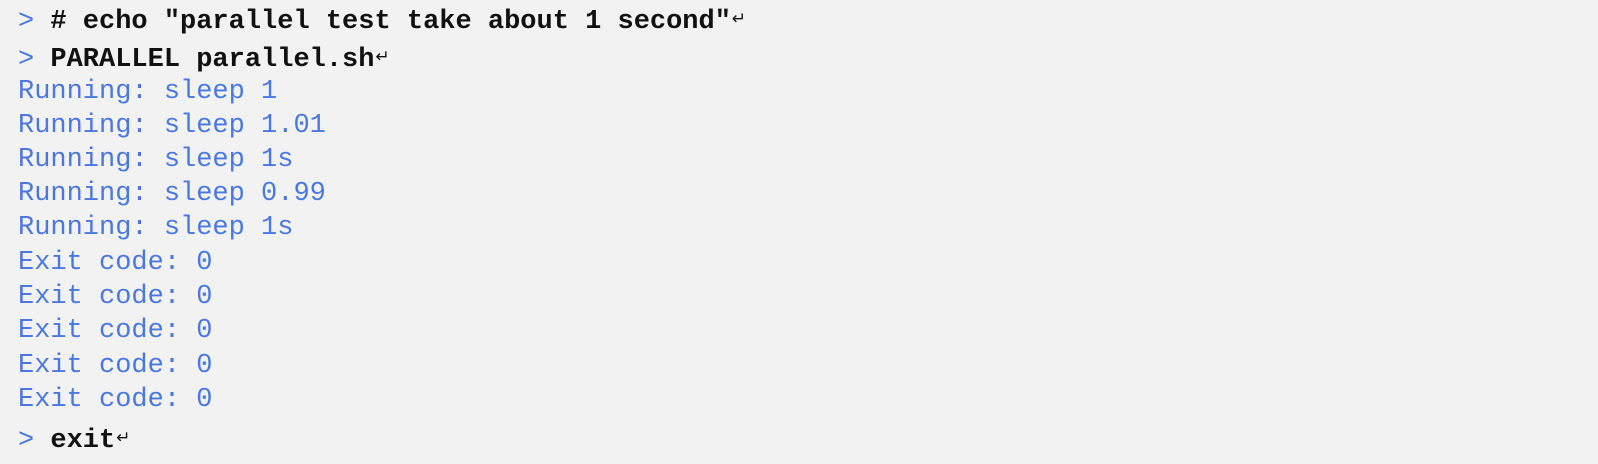  I want to click on command-line-exit: > exit↵, so click(74, 438).